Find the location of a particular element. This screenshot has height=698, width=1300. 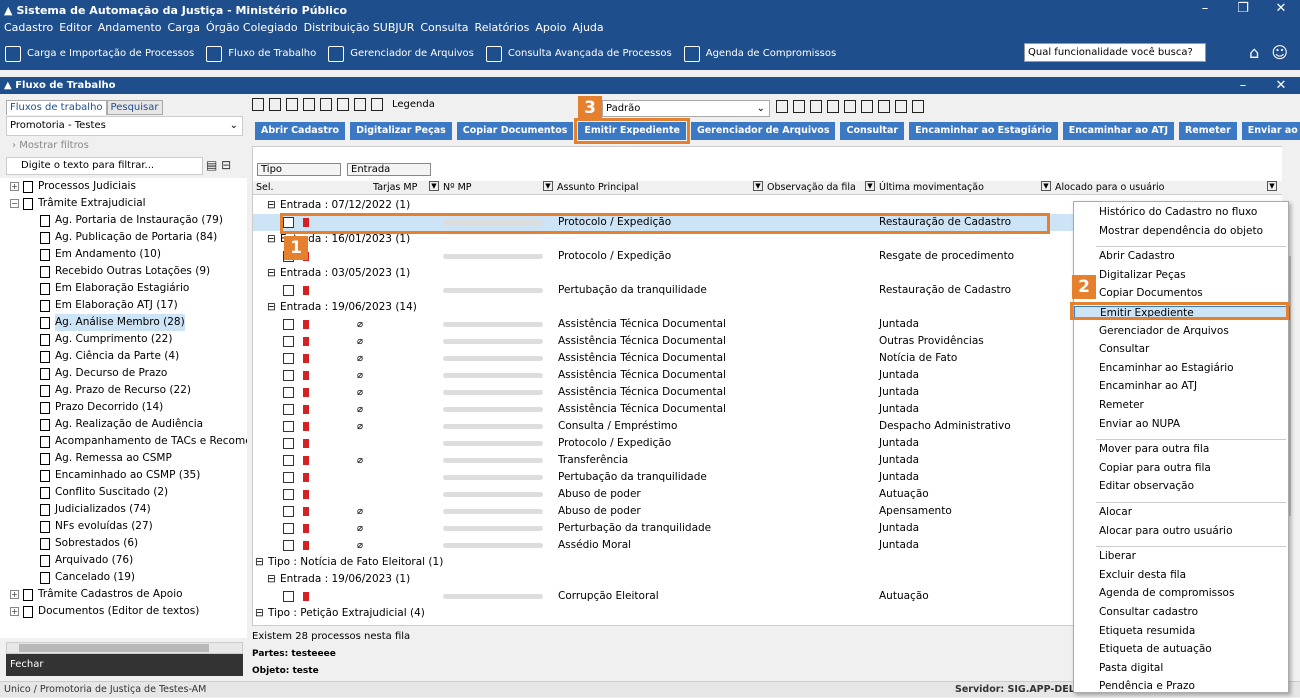

tab-fluxos: Fluxos de trabalho is located at coordinates (56, 107).